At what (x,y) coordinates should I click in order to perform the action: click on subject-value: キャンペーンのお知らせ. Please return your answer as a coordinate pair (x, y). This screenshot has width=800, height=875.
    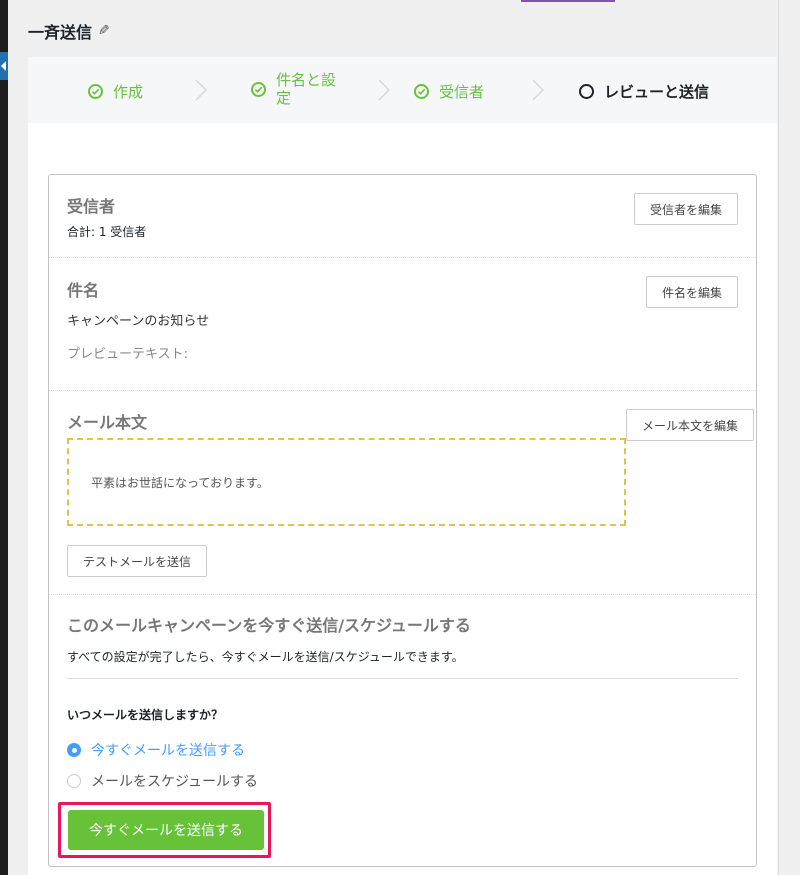
    Looking at the image, I should click on (138, 321).